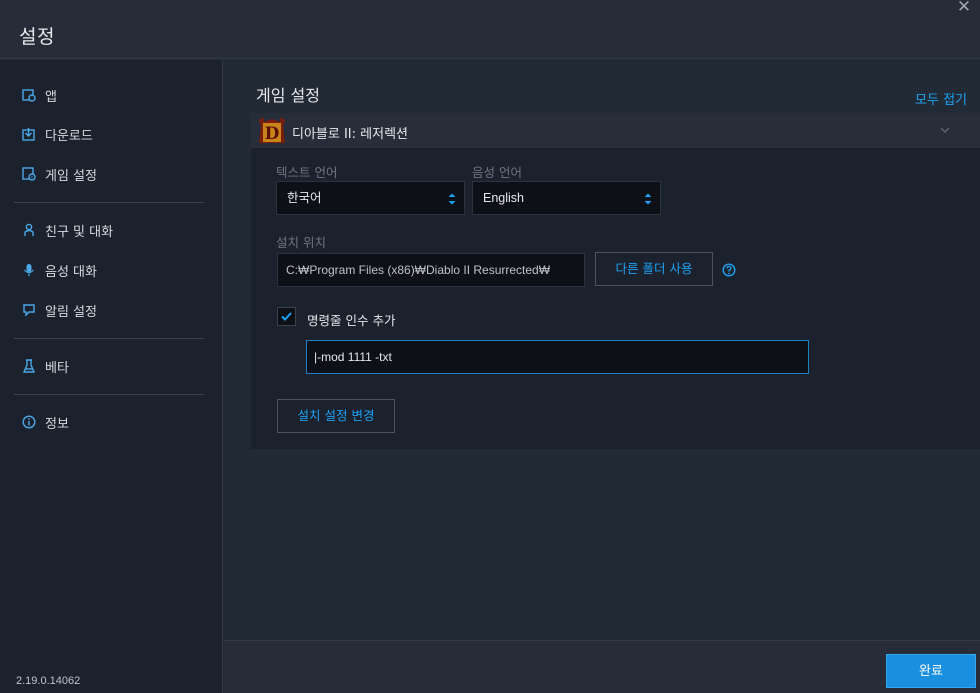 This screenshot has height=693, width=980. Describe the element at coordinates (557, 357) in the screenshot. I see `cmd-args-input: |-mod 1111 -txt` at that location.